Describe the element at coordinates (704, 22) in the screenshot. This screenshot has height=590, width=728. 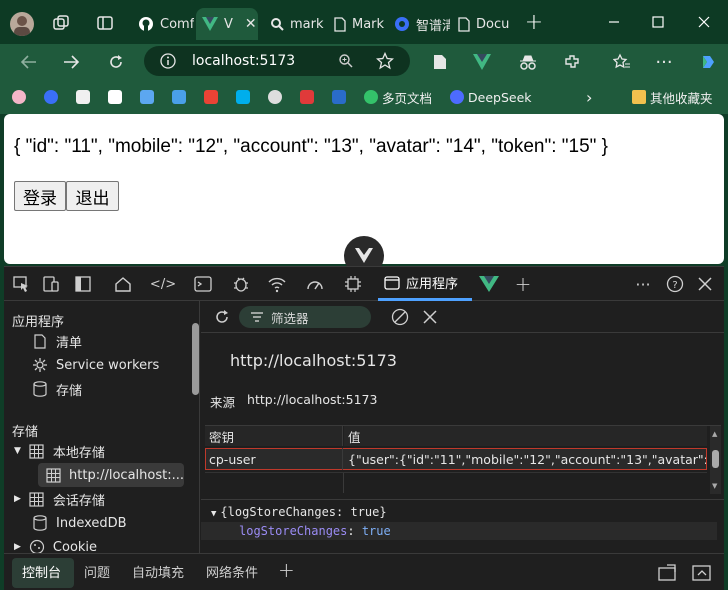
I see `close-window-button` at that location.